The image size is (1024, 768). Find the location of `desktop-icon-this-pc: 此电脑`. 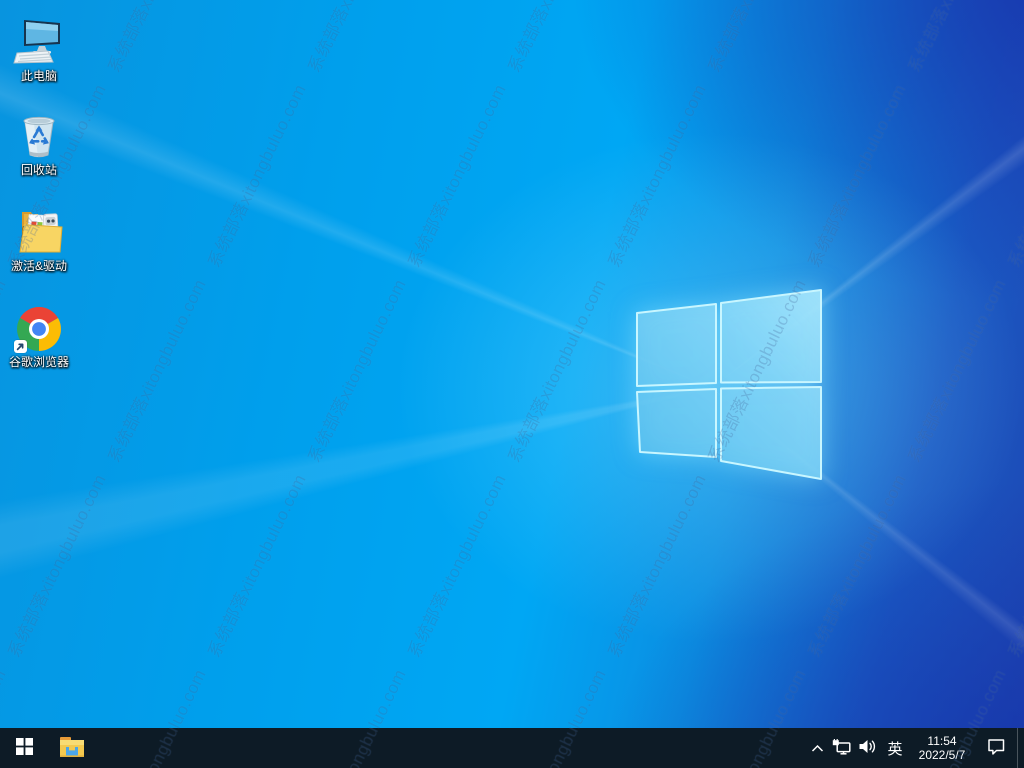

desktop-icon-this-pc: 此电脑 is located at coordinates (39, 48).